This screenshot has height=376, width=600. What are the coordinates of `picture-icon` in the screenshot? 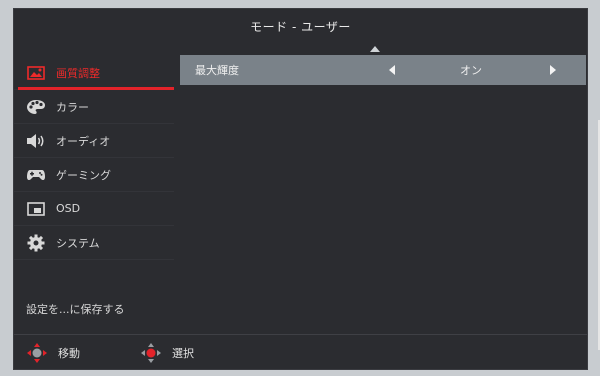 It's located at (36, 73).